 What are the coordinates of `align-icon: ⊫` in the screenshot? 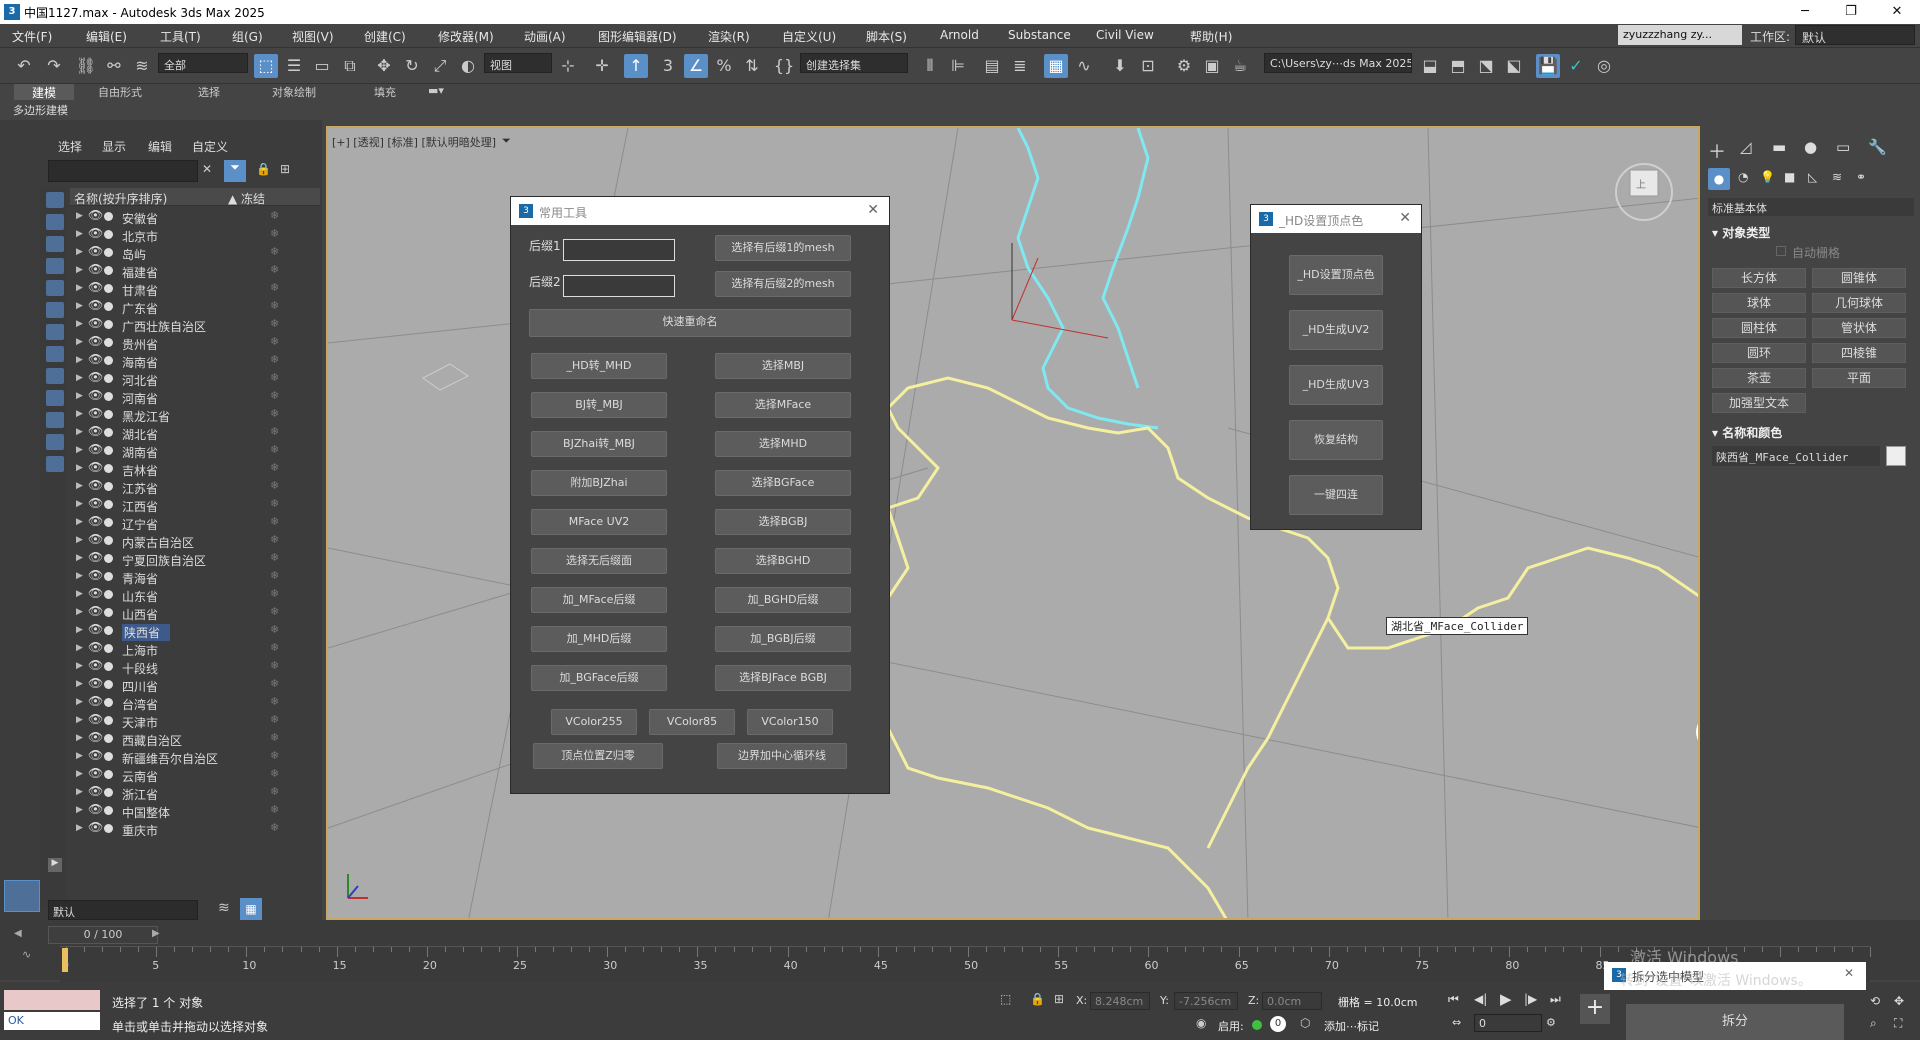 It's located at (958, 66).